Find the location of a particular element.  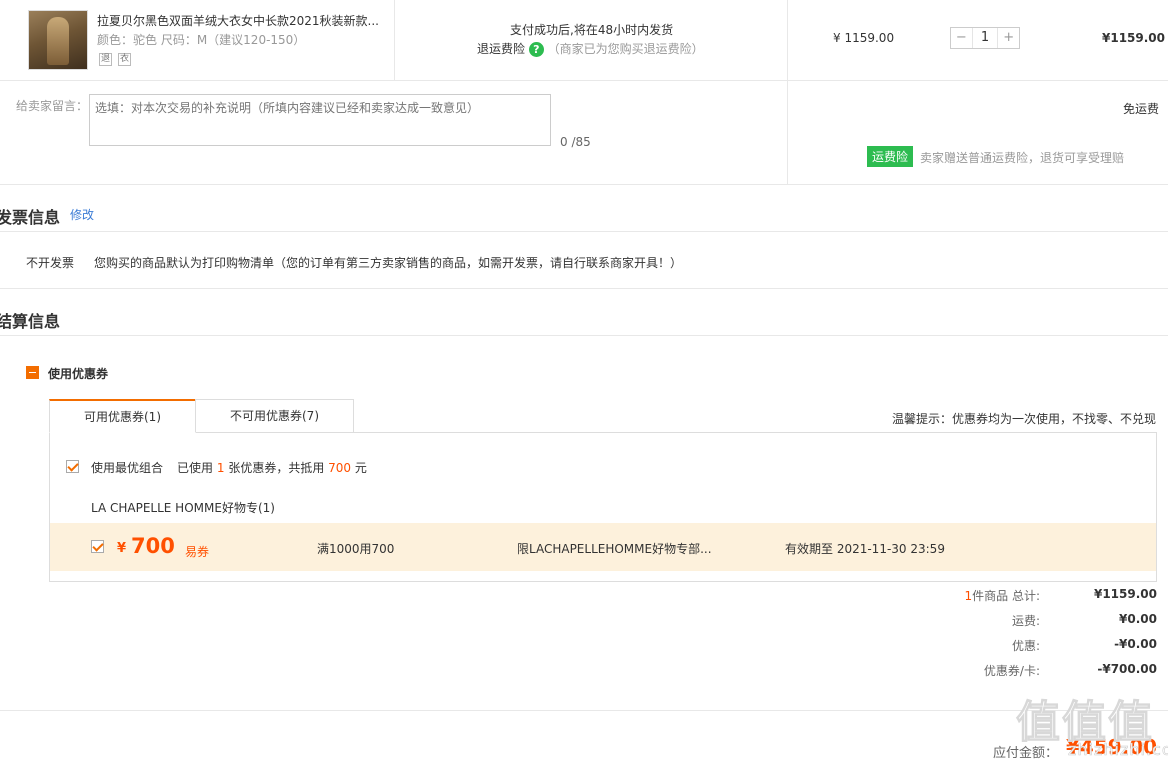

summary-shipping: ¥0.00 is located at coordinates (1138, 619).